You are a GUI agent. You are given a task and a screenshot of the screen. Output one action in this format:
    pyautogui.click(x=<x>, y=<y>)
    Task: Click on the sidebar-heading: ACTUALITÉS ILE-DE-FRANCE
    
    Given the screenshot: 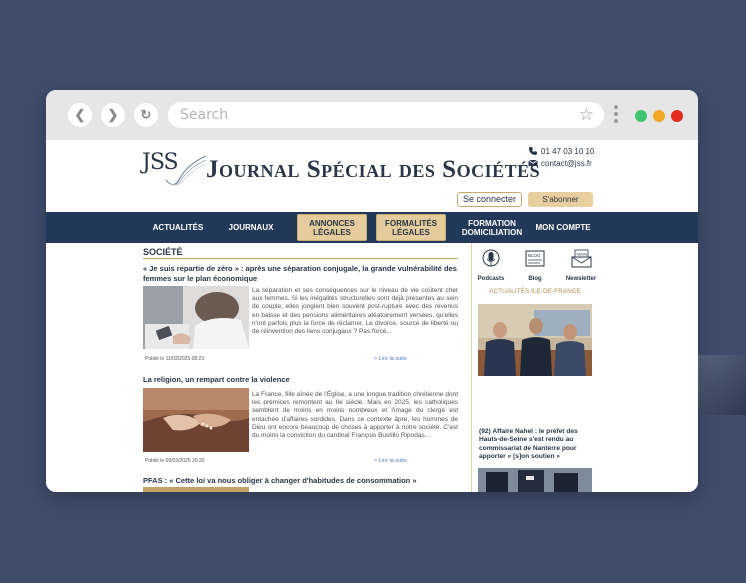 What is the action you would take?
    pyautogui.click(x=535, y=291)
    